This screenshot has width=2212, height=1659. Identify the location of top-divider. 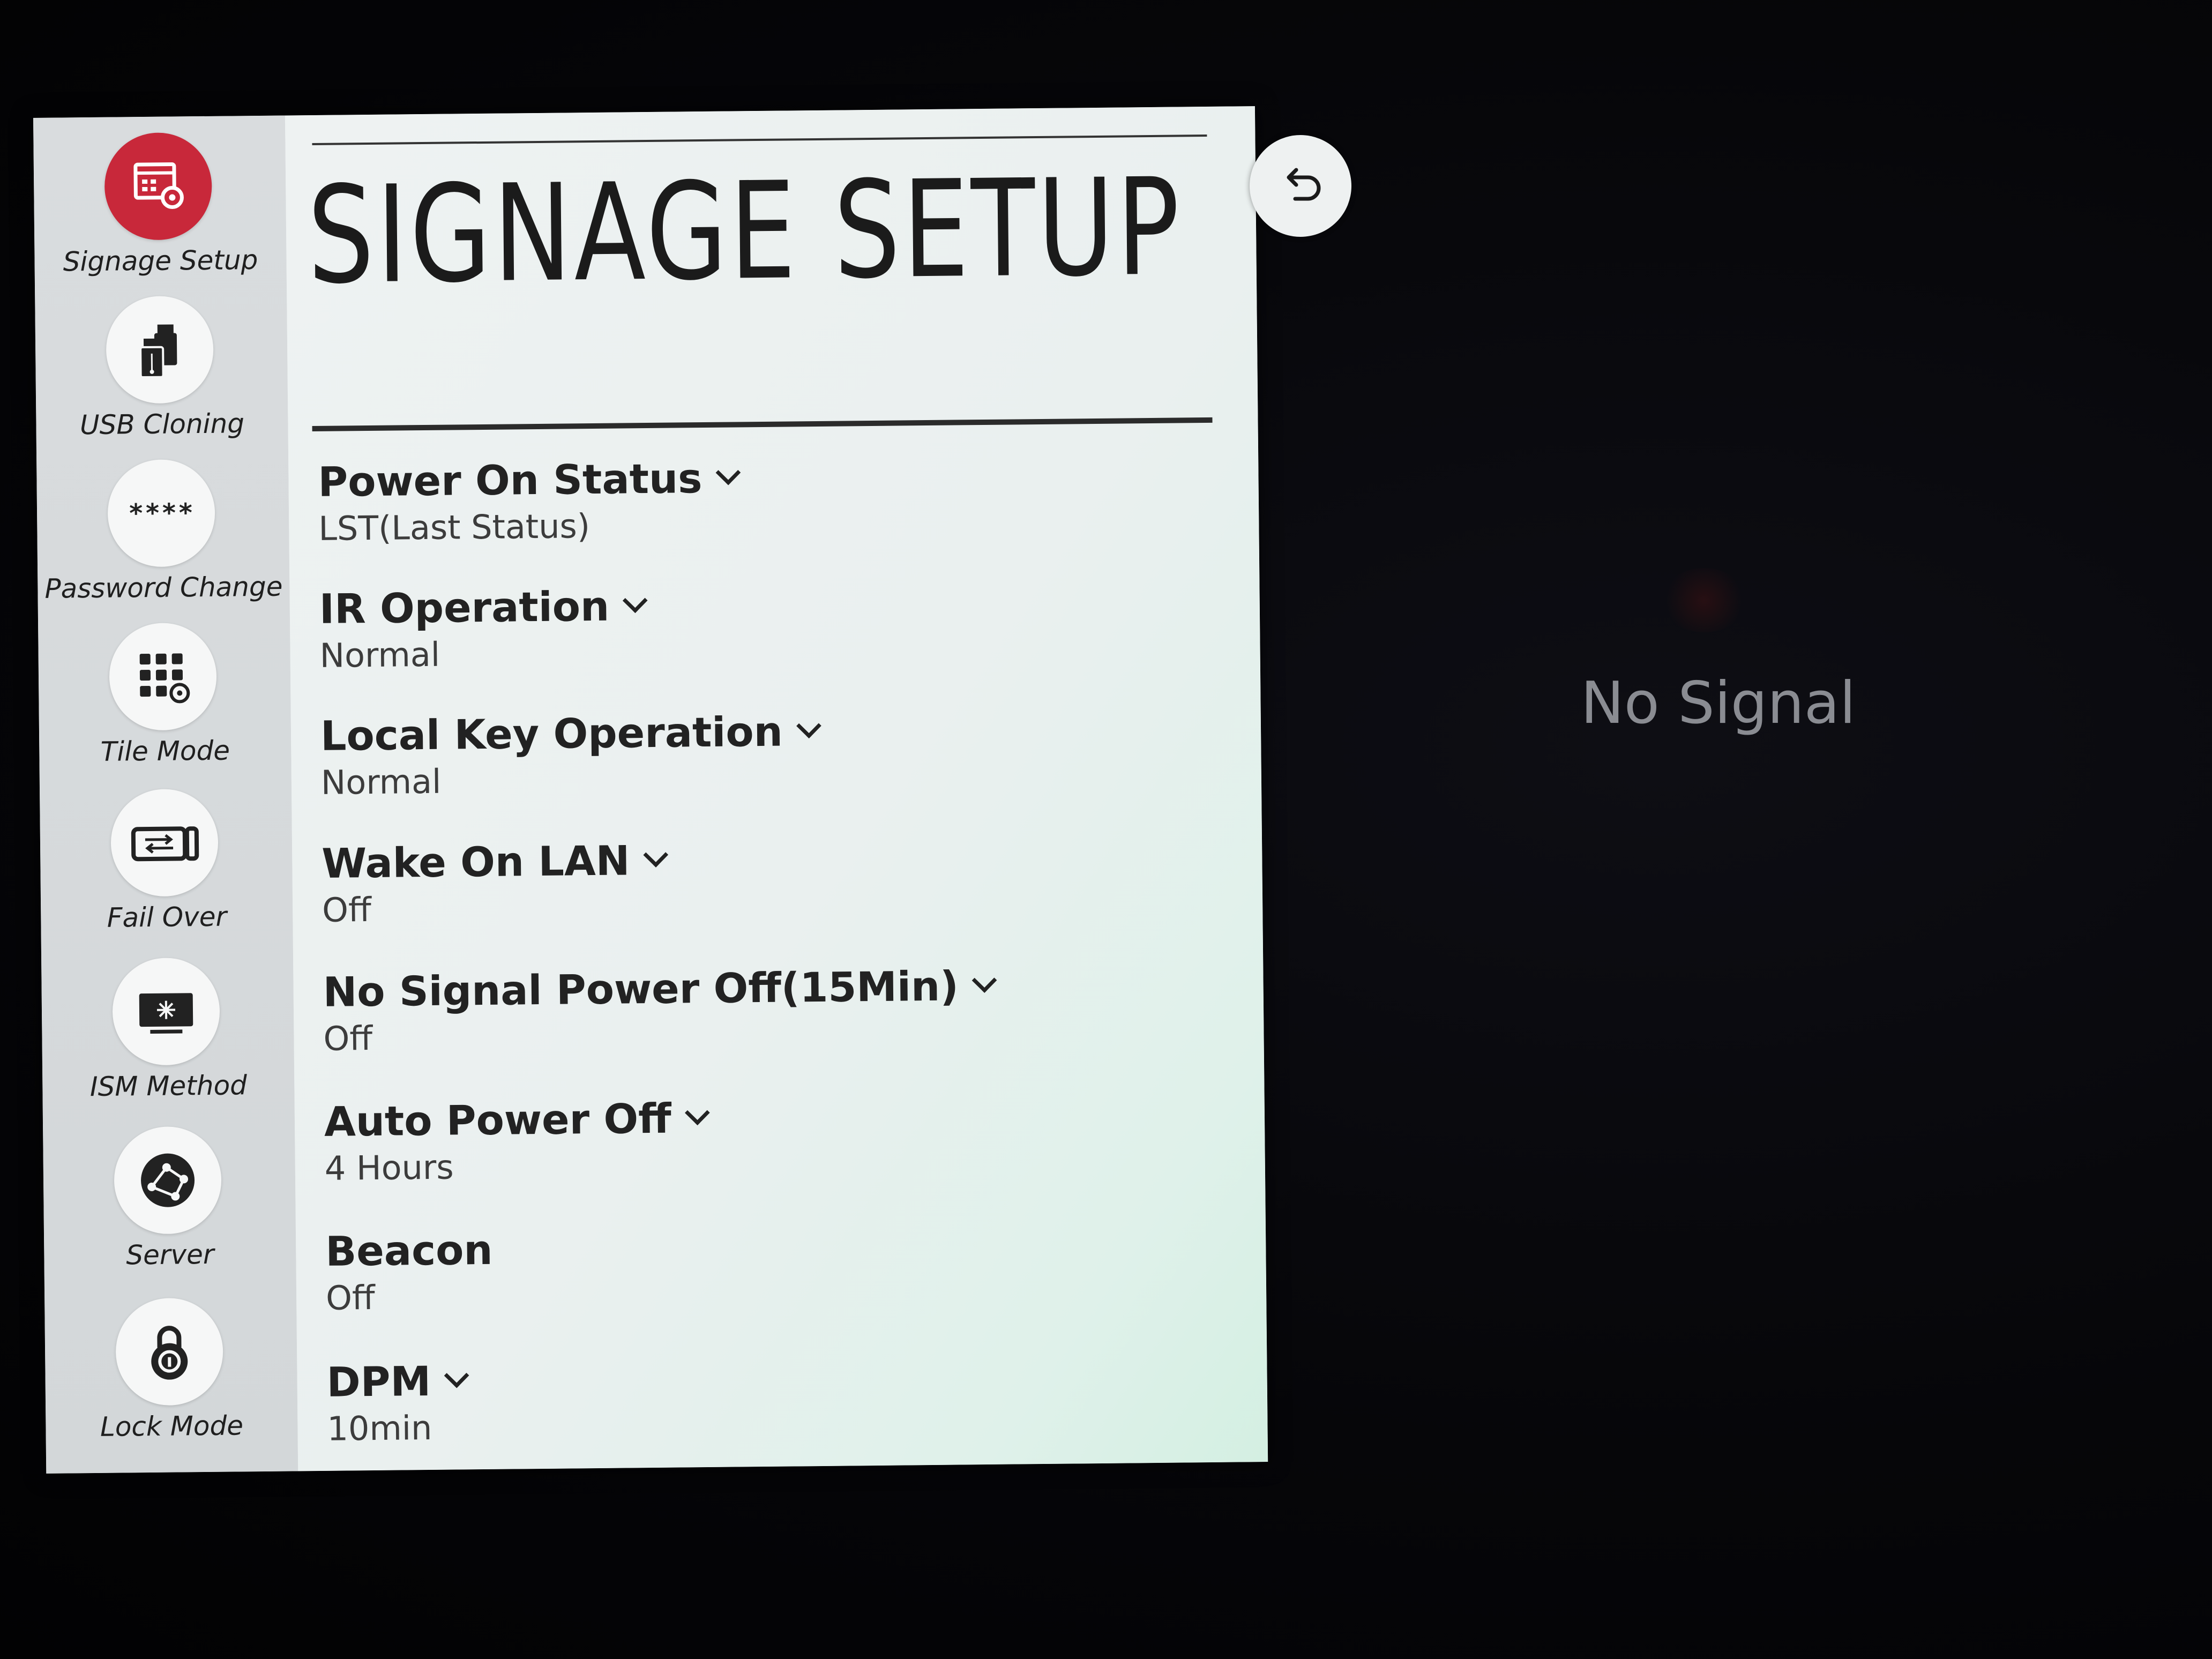
(759, 140).